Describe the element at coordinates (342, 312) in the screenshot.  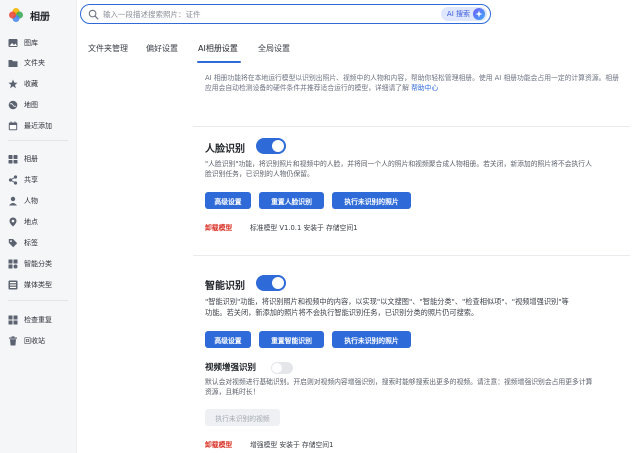
I see `description-line: 功能。若关闭，新添加的照片将不会执行智能识别任务，已识别分类的照片仍可搜索。` at that location.